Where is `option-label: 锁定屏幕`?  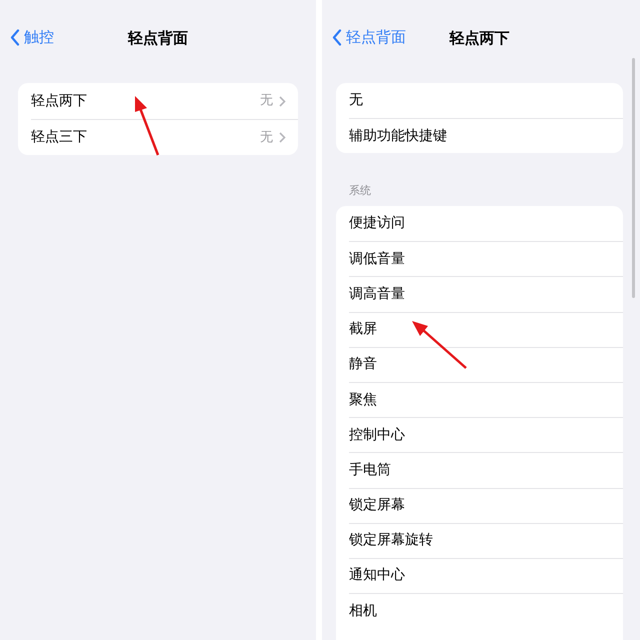
option-label: 锁定屏幕 is located at coordinates (377, 505).